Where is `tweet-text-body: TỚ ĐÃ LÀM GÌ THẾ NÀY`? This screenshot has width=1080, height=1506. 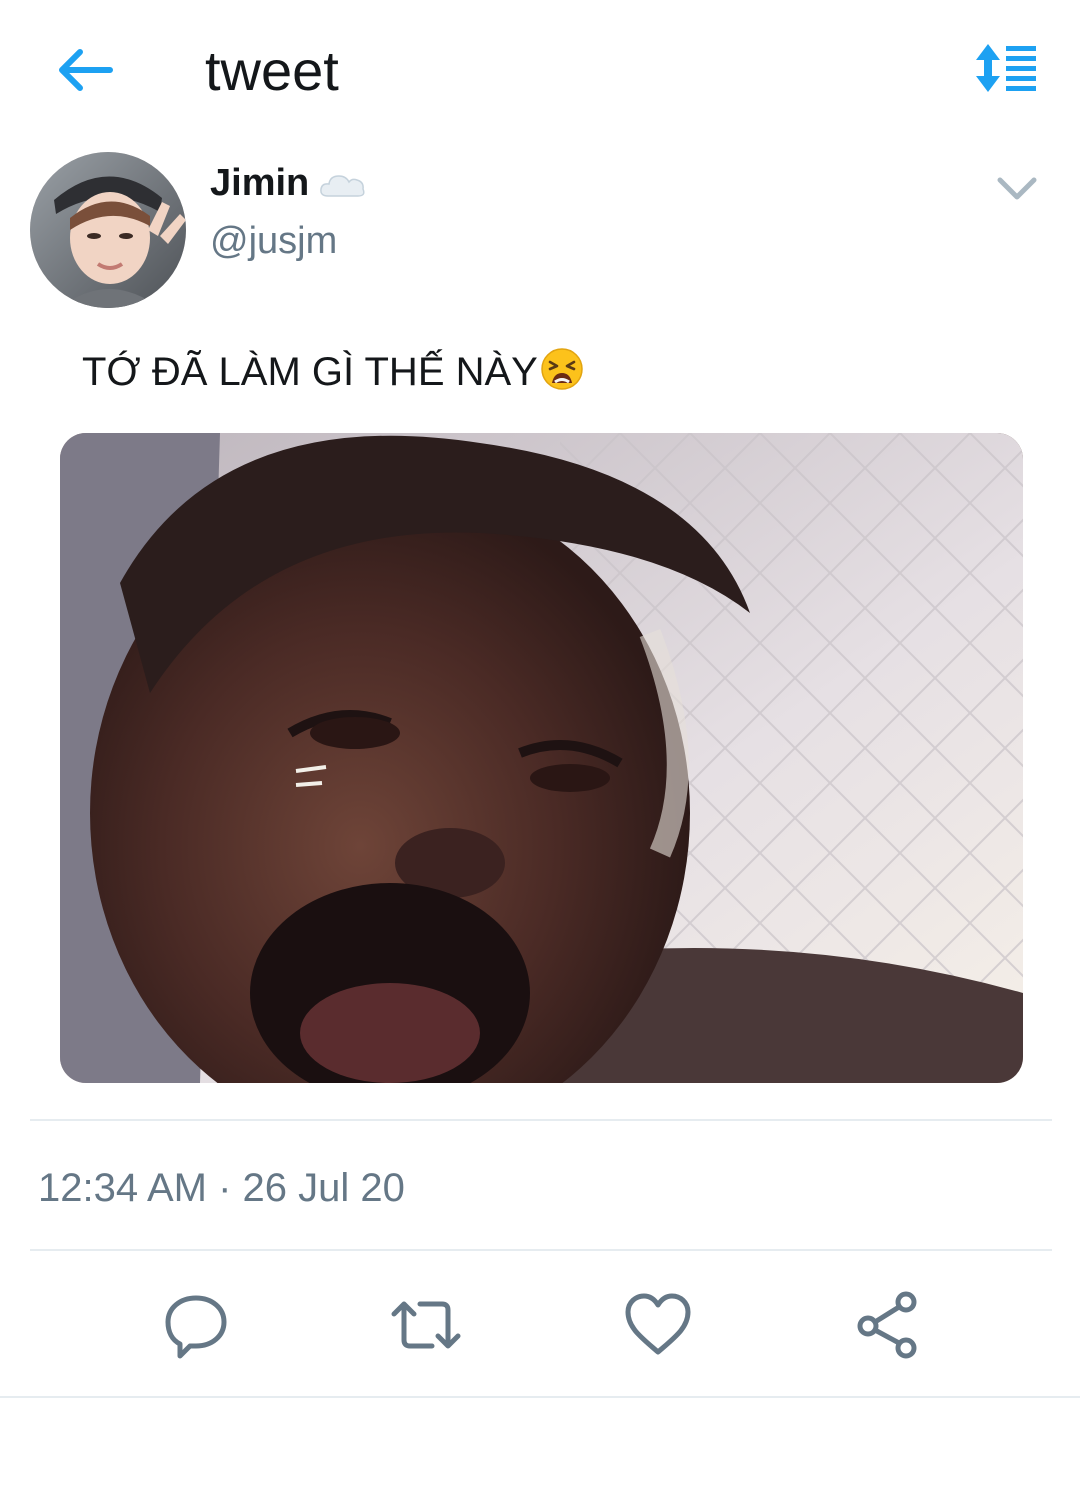 tweet-text-body: TỚ ĐÃ LÀM GÌ THẾ NÀY is located at coordinates (310, 372).